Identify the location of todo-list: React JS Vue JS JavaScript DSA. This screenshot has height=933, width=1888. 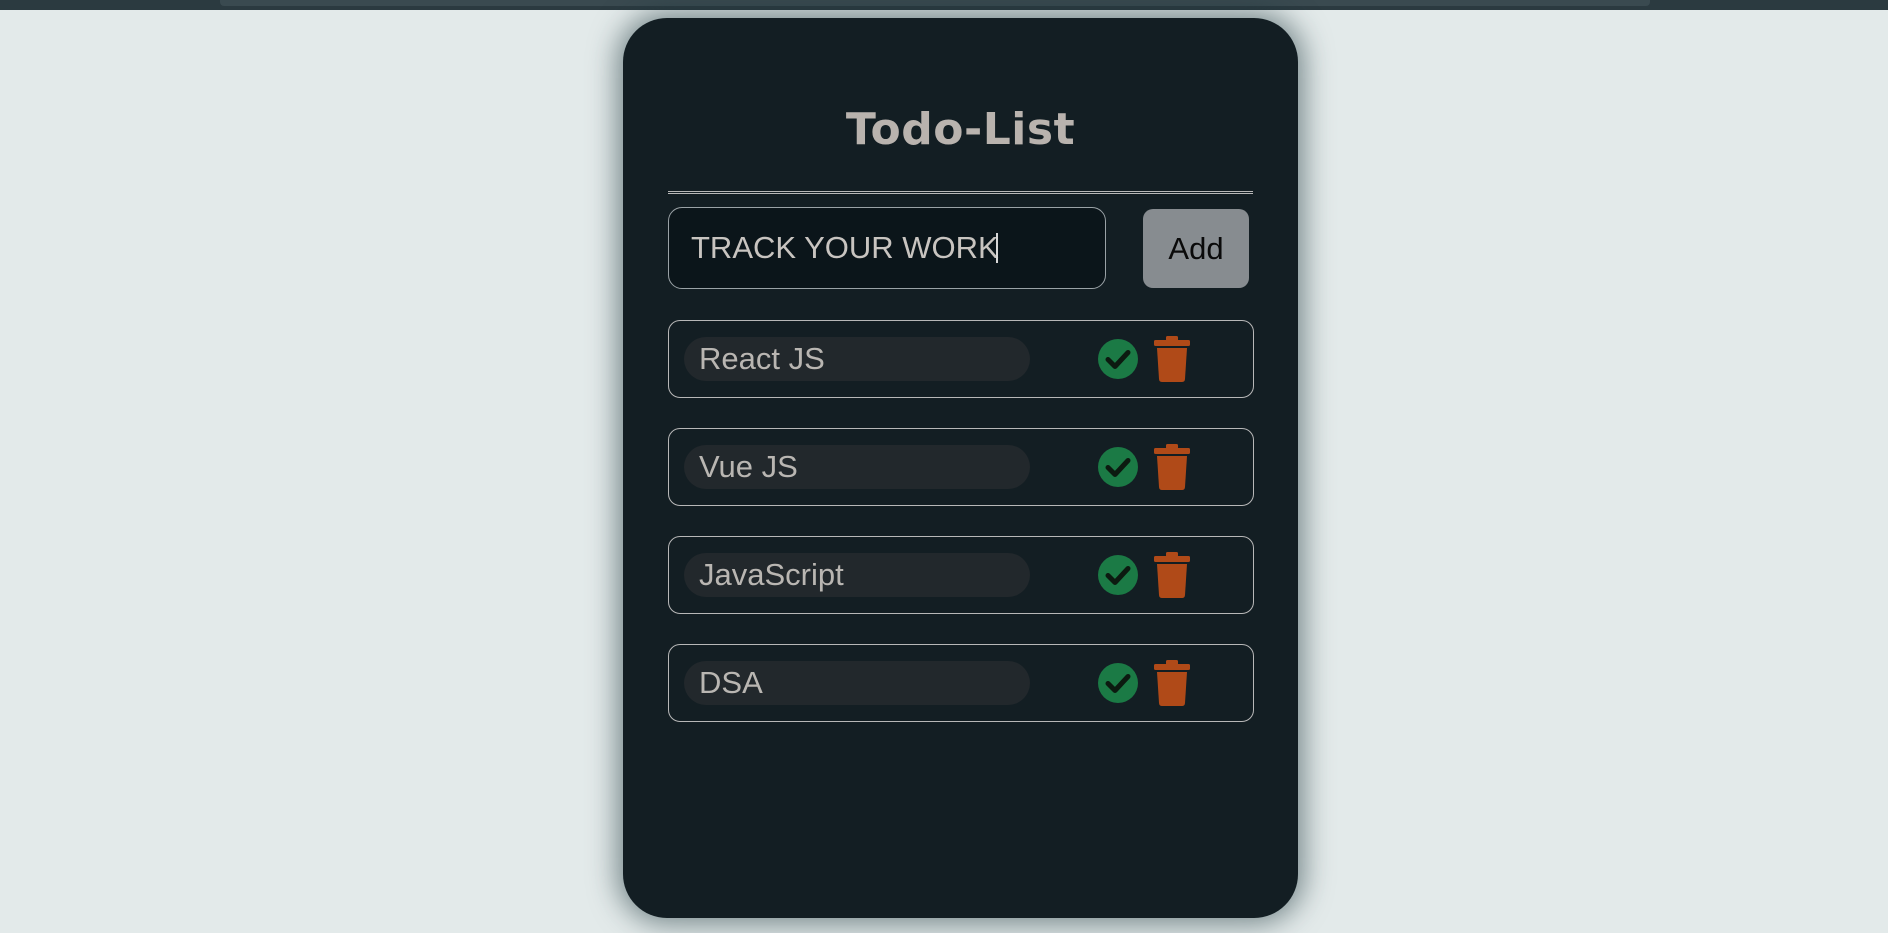
(961, 536).